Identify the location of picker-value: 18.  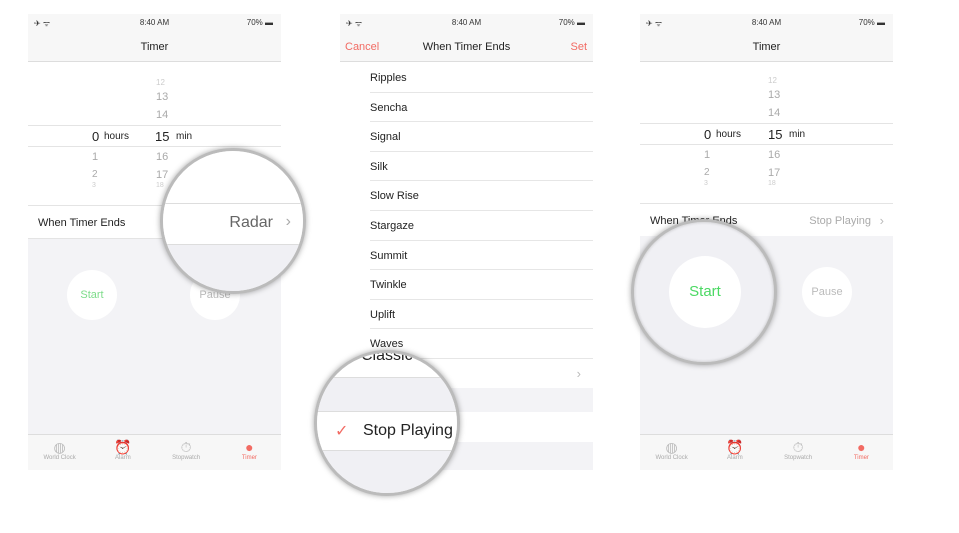
(788, 183).